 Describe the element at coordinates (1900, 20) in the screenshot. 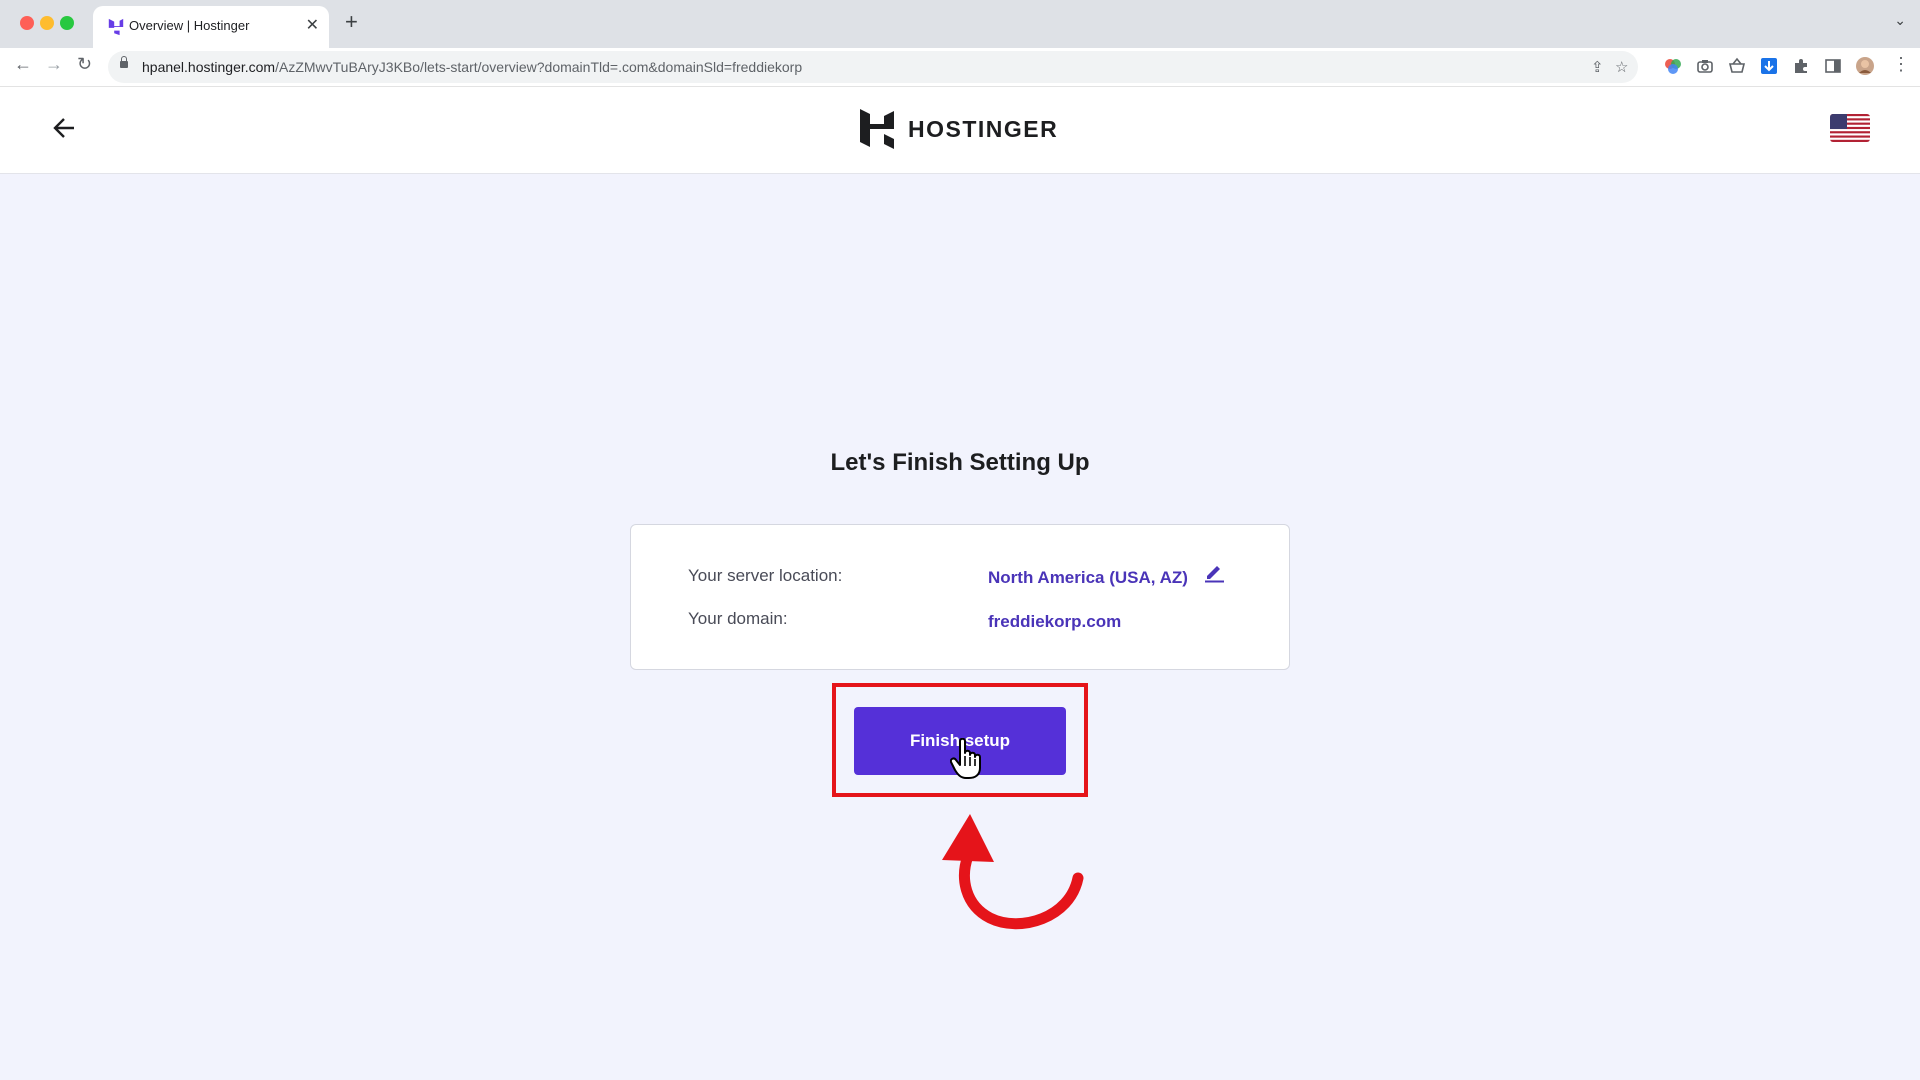

I see `tab-search-chevron-icon: ⌄` at that location.